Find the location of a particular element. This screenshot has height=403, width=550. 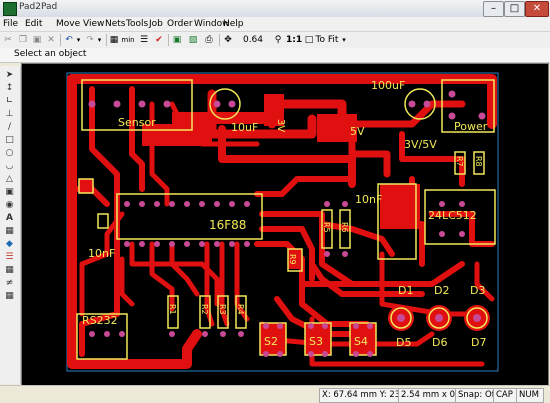

copy-icon: ❐ is located at coordinates (23, 40).